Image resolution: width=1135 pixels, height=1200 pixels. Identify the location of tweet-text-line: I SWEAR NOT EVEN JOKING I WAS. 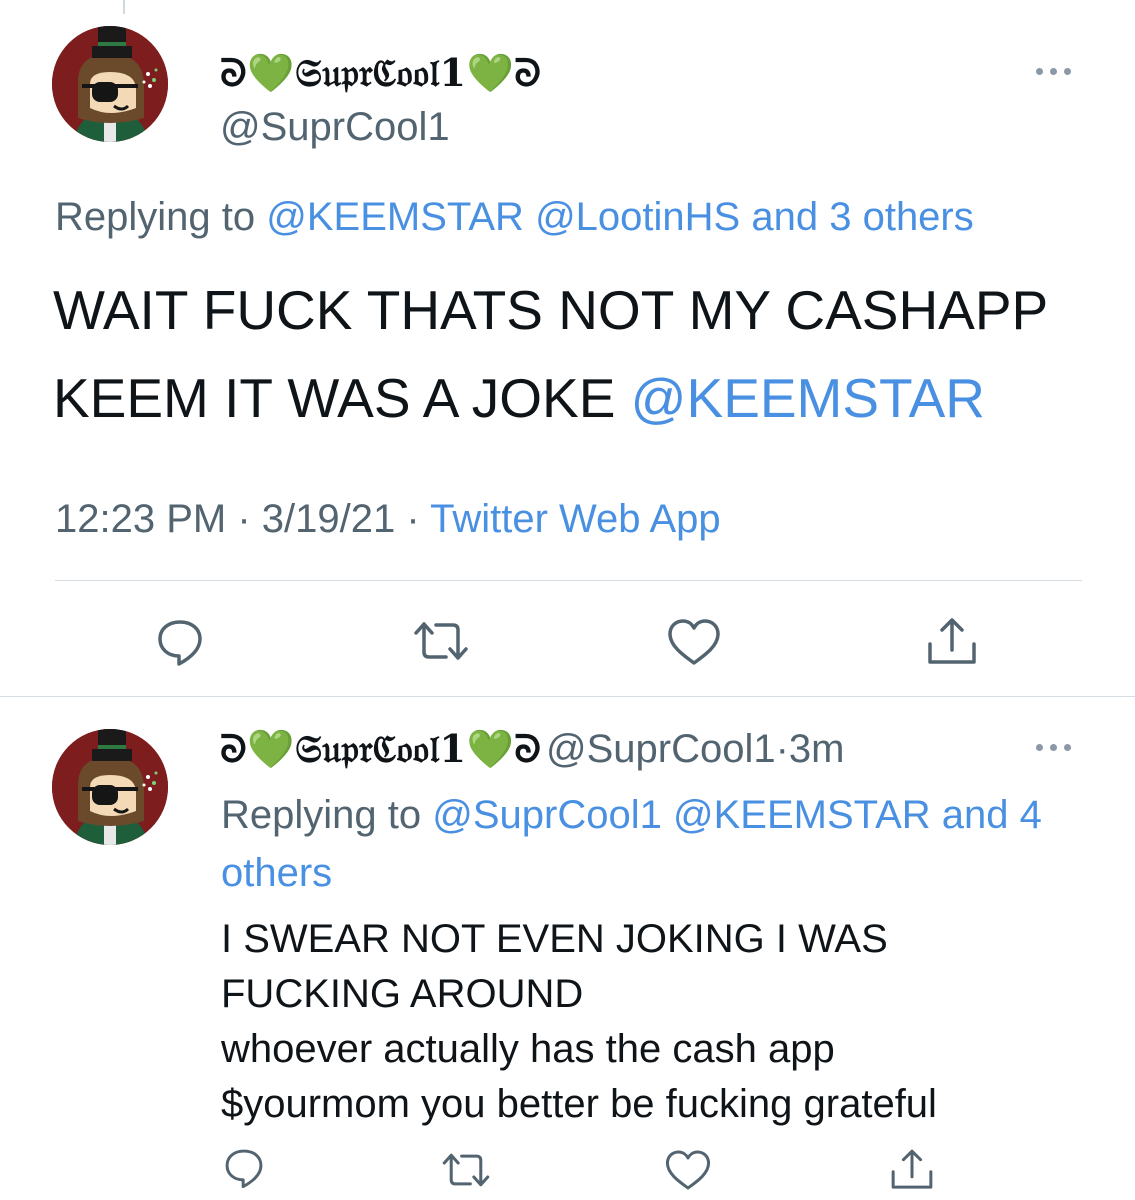
(554, 939).